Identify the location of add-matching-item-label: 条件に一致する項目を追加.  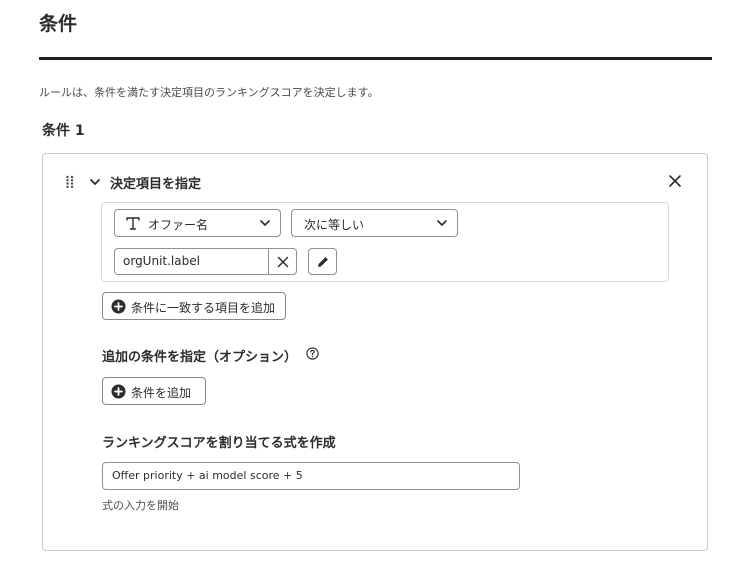
(203, 308).